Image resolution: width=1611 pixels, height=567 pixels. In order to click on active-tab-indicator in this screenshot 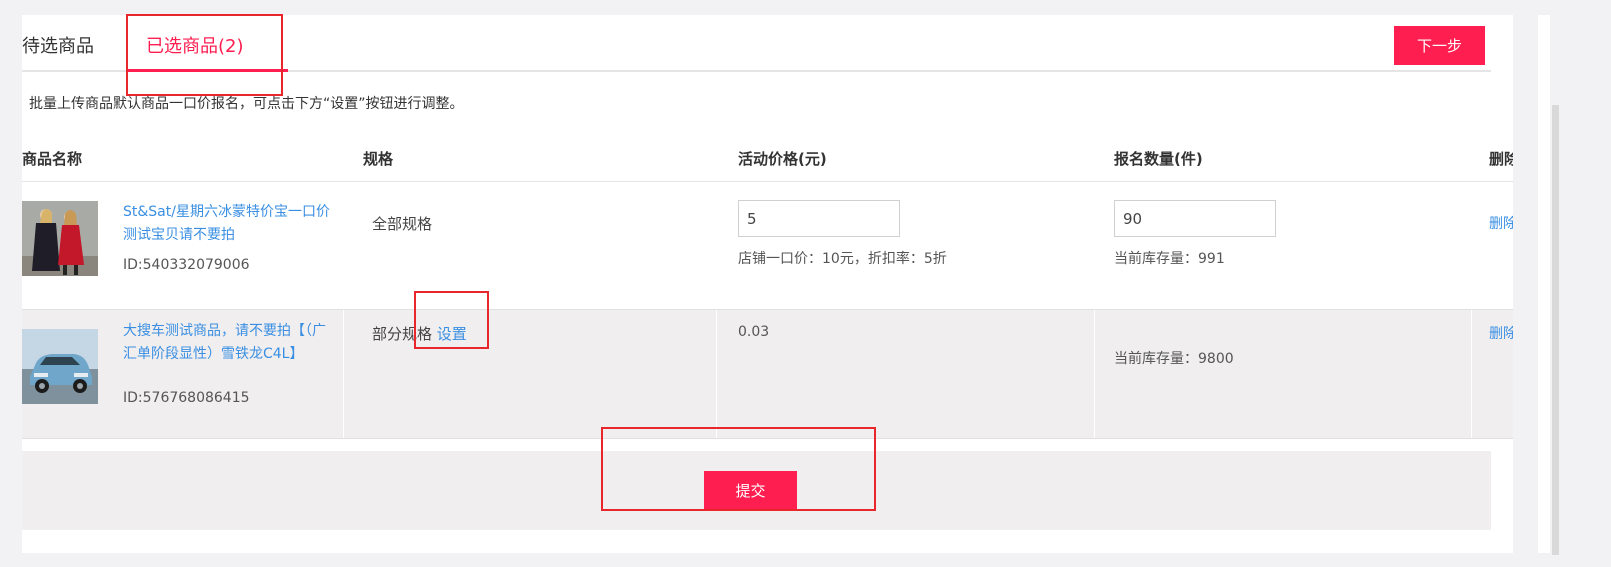, I will do `click(208, 70)`.